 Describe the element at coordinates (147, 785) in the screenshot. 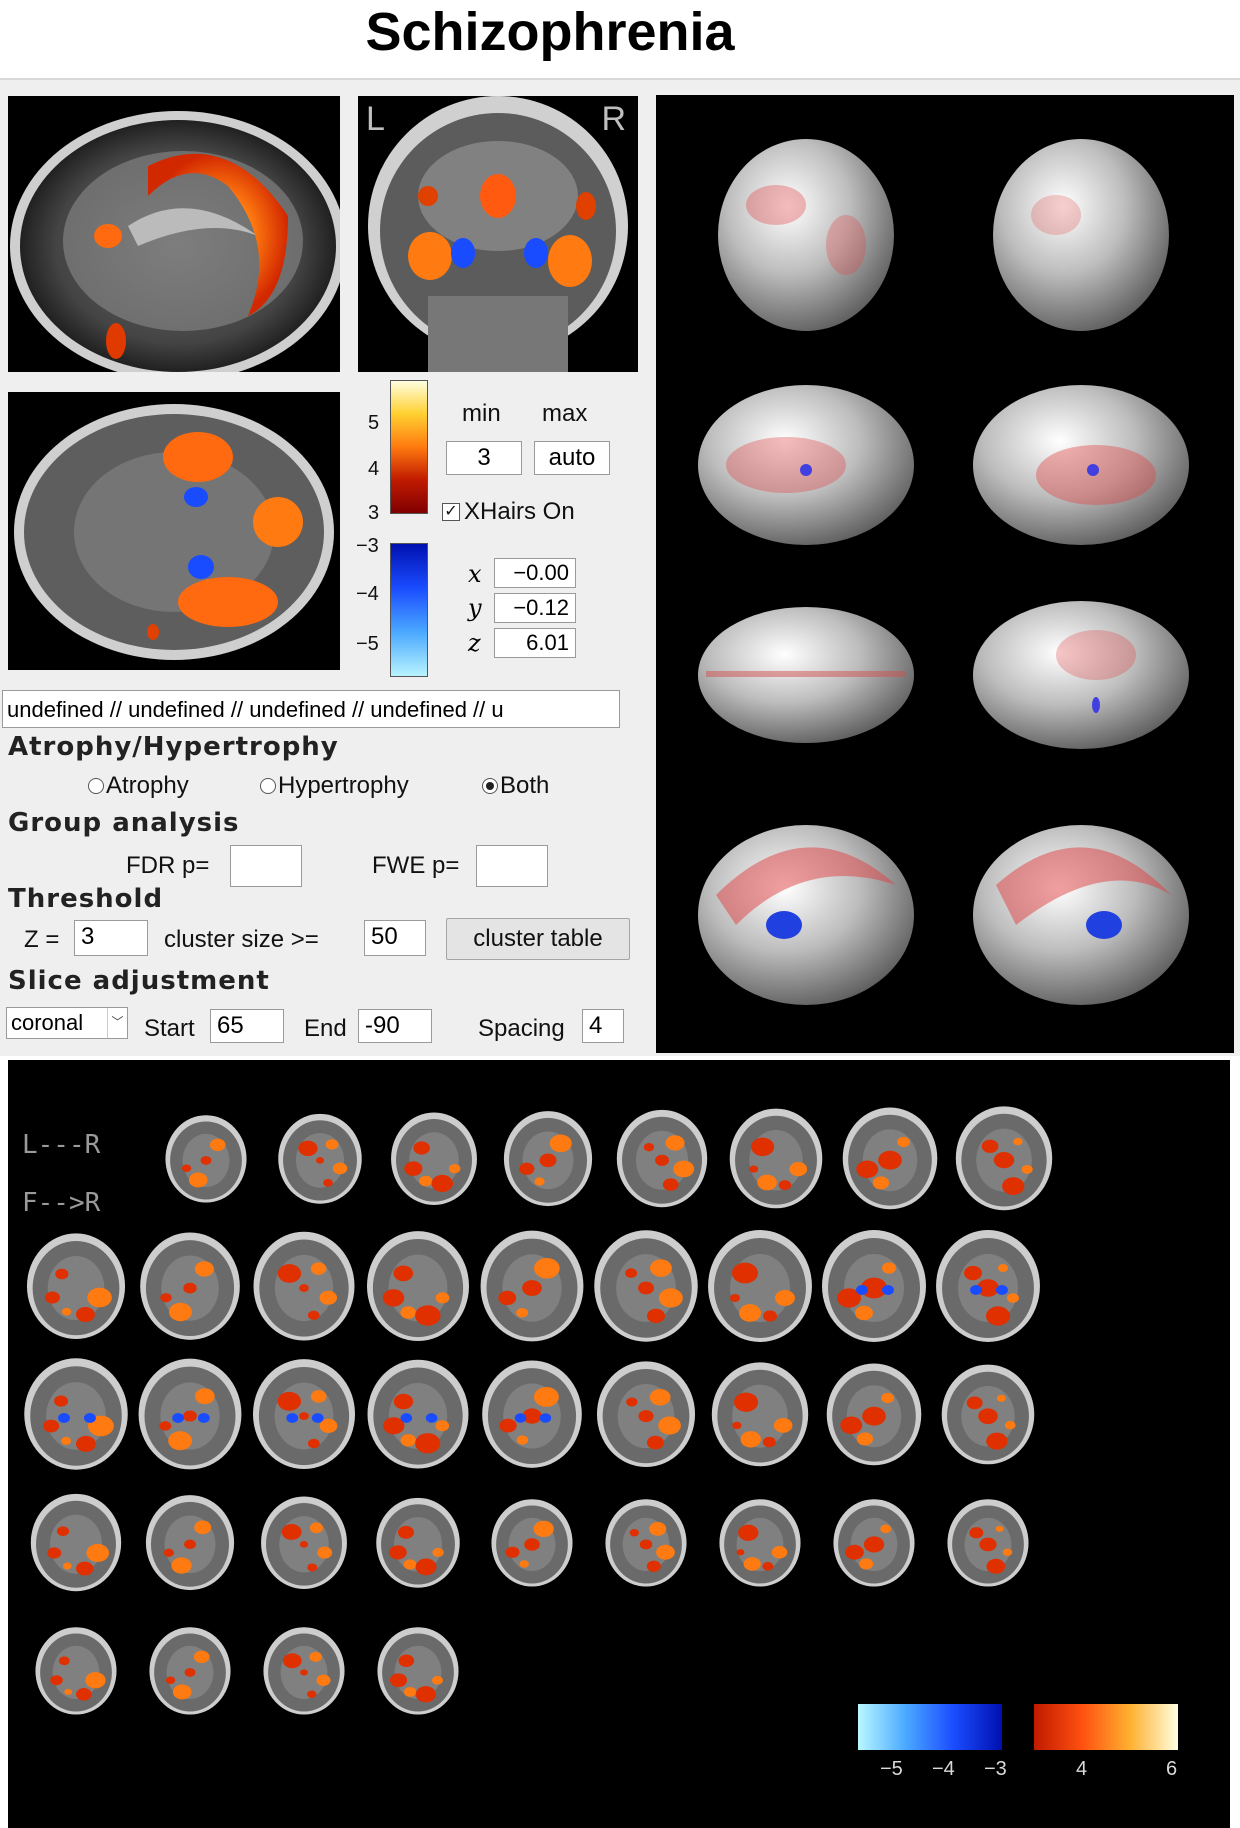

I see `radio-atrophy-label: Atrophy` at that location.